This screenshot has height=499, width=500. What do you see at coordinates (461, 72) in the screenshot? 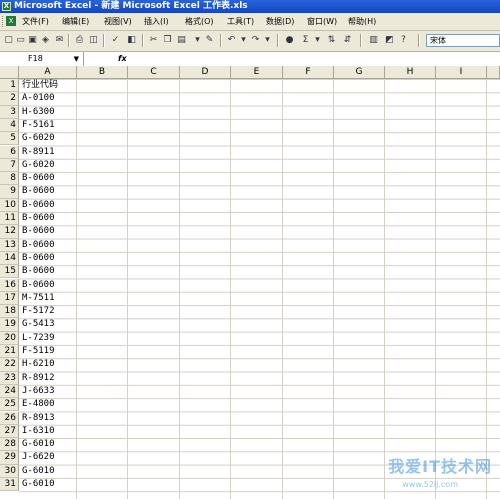
I see `column-header-i: I` at bounding box center [461, 72].